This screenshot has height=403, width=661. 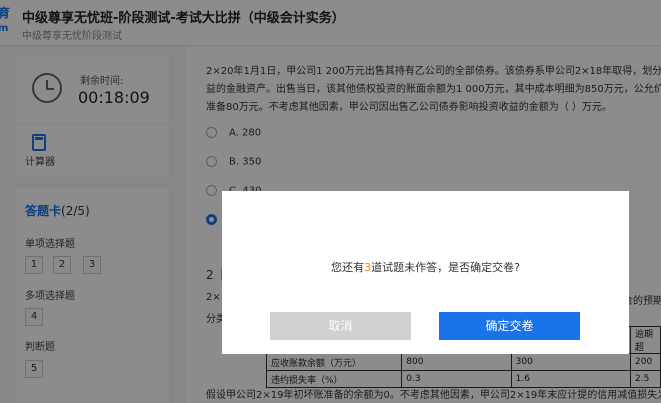 I want to click on dialog-message: 您还有3道试题未作答，是否确定交卷?, so click(x=425, y=267).